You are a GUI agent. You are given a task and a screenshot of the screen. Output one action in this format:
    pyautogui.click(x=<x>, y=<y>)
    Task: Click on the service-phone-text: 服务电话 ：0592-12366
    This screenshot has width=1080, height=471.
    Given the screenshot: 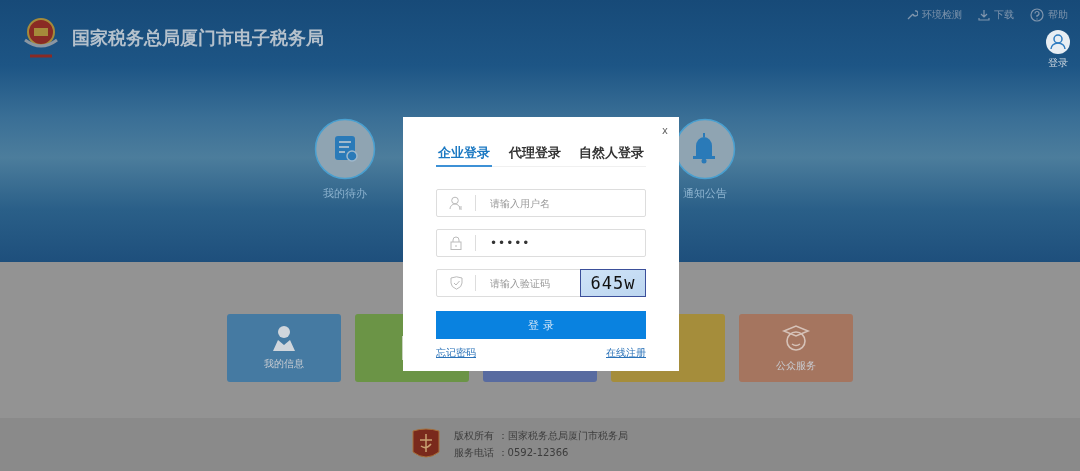 What is the action you would take?
    pyautogui.click(x=512, y=453)
    